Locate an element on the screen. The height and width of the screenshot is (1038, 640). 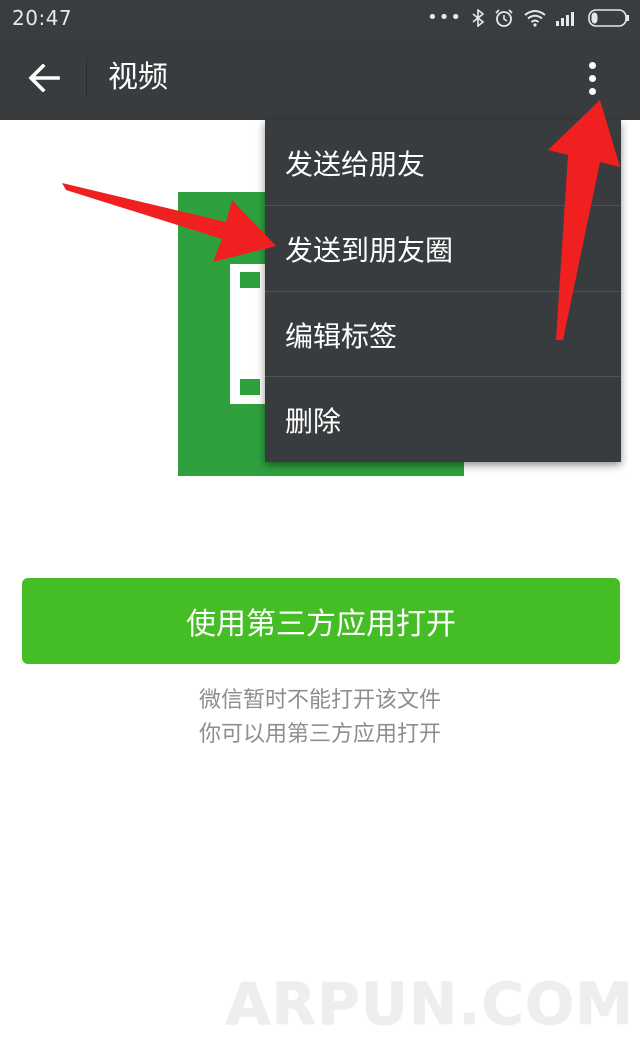
battery-icon is located at coordinates (609, 18).